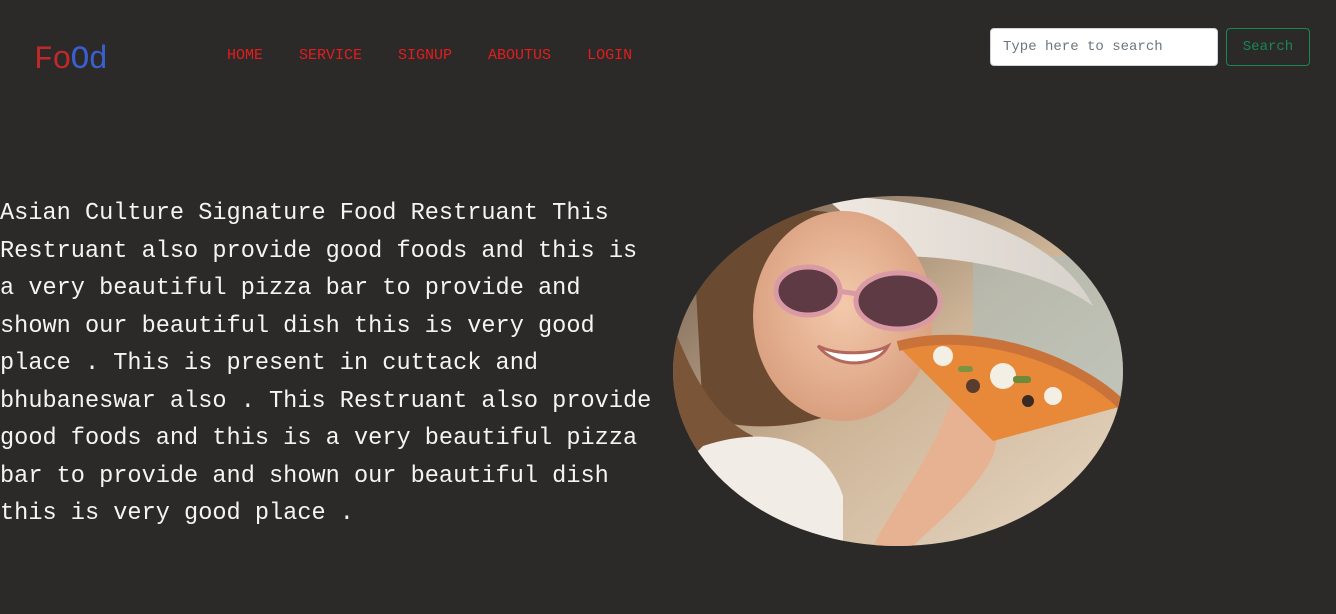 The width and height of the screenshot is (1336, 614). What do you see at coordinates (98, 59) in the screenshot?
I see `brand-logo-part3: d` at bounding box center [98, 59].